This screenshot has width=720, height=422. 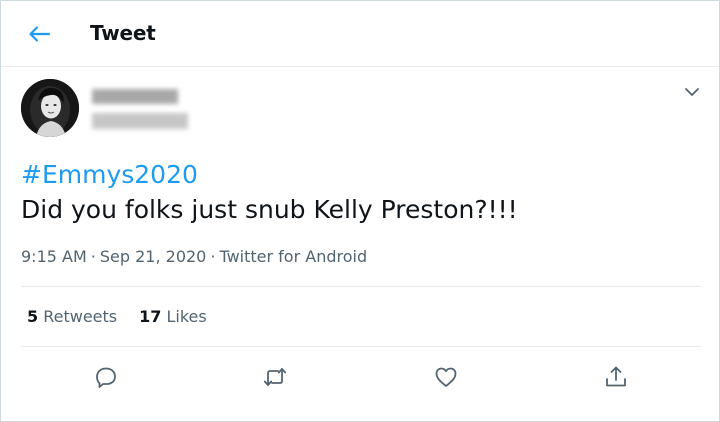 What do you see at coordinates (150, 316) in the screenshot?
I see `likes-count: 17` at bounding box center [150, 316].